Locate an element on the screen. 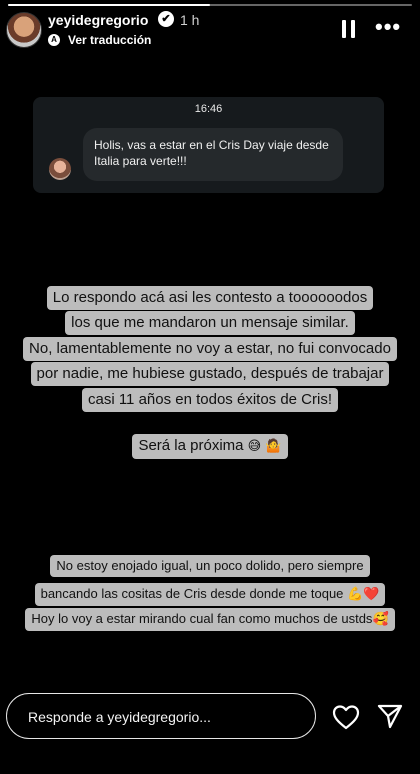 The image size is (420, 774). avatar is located at coordinates (24, 30).